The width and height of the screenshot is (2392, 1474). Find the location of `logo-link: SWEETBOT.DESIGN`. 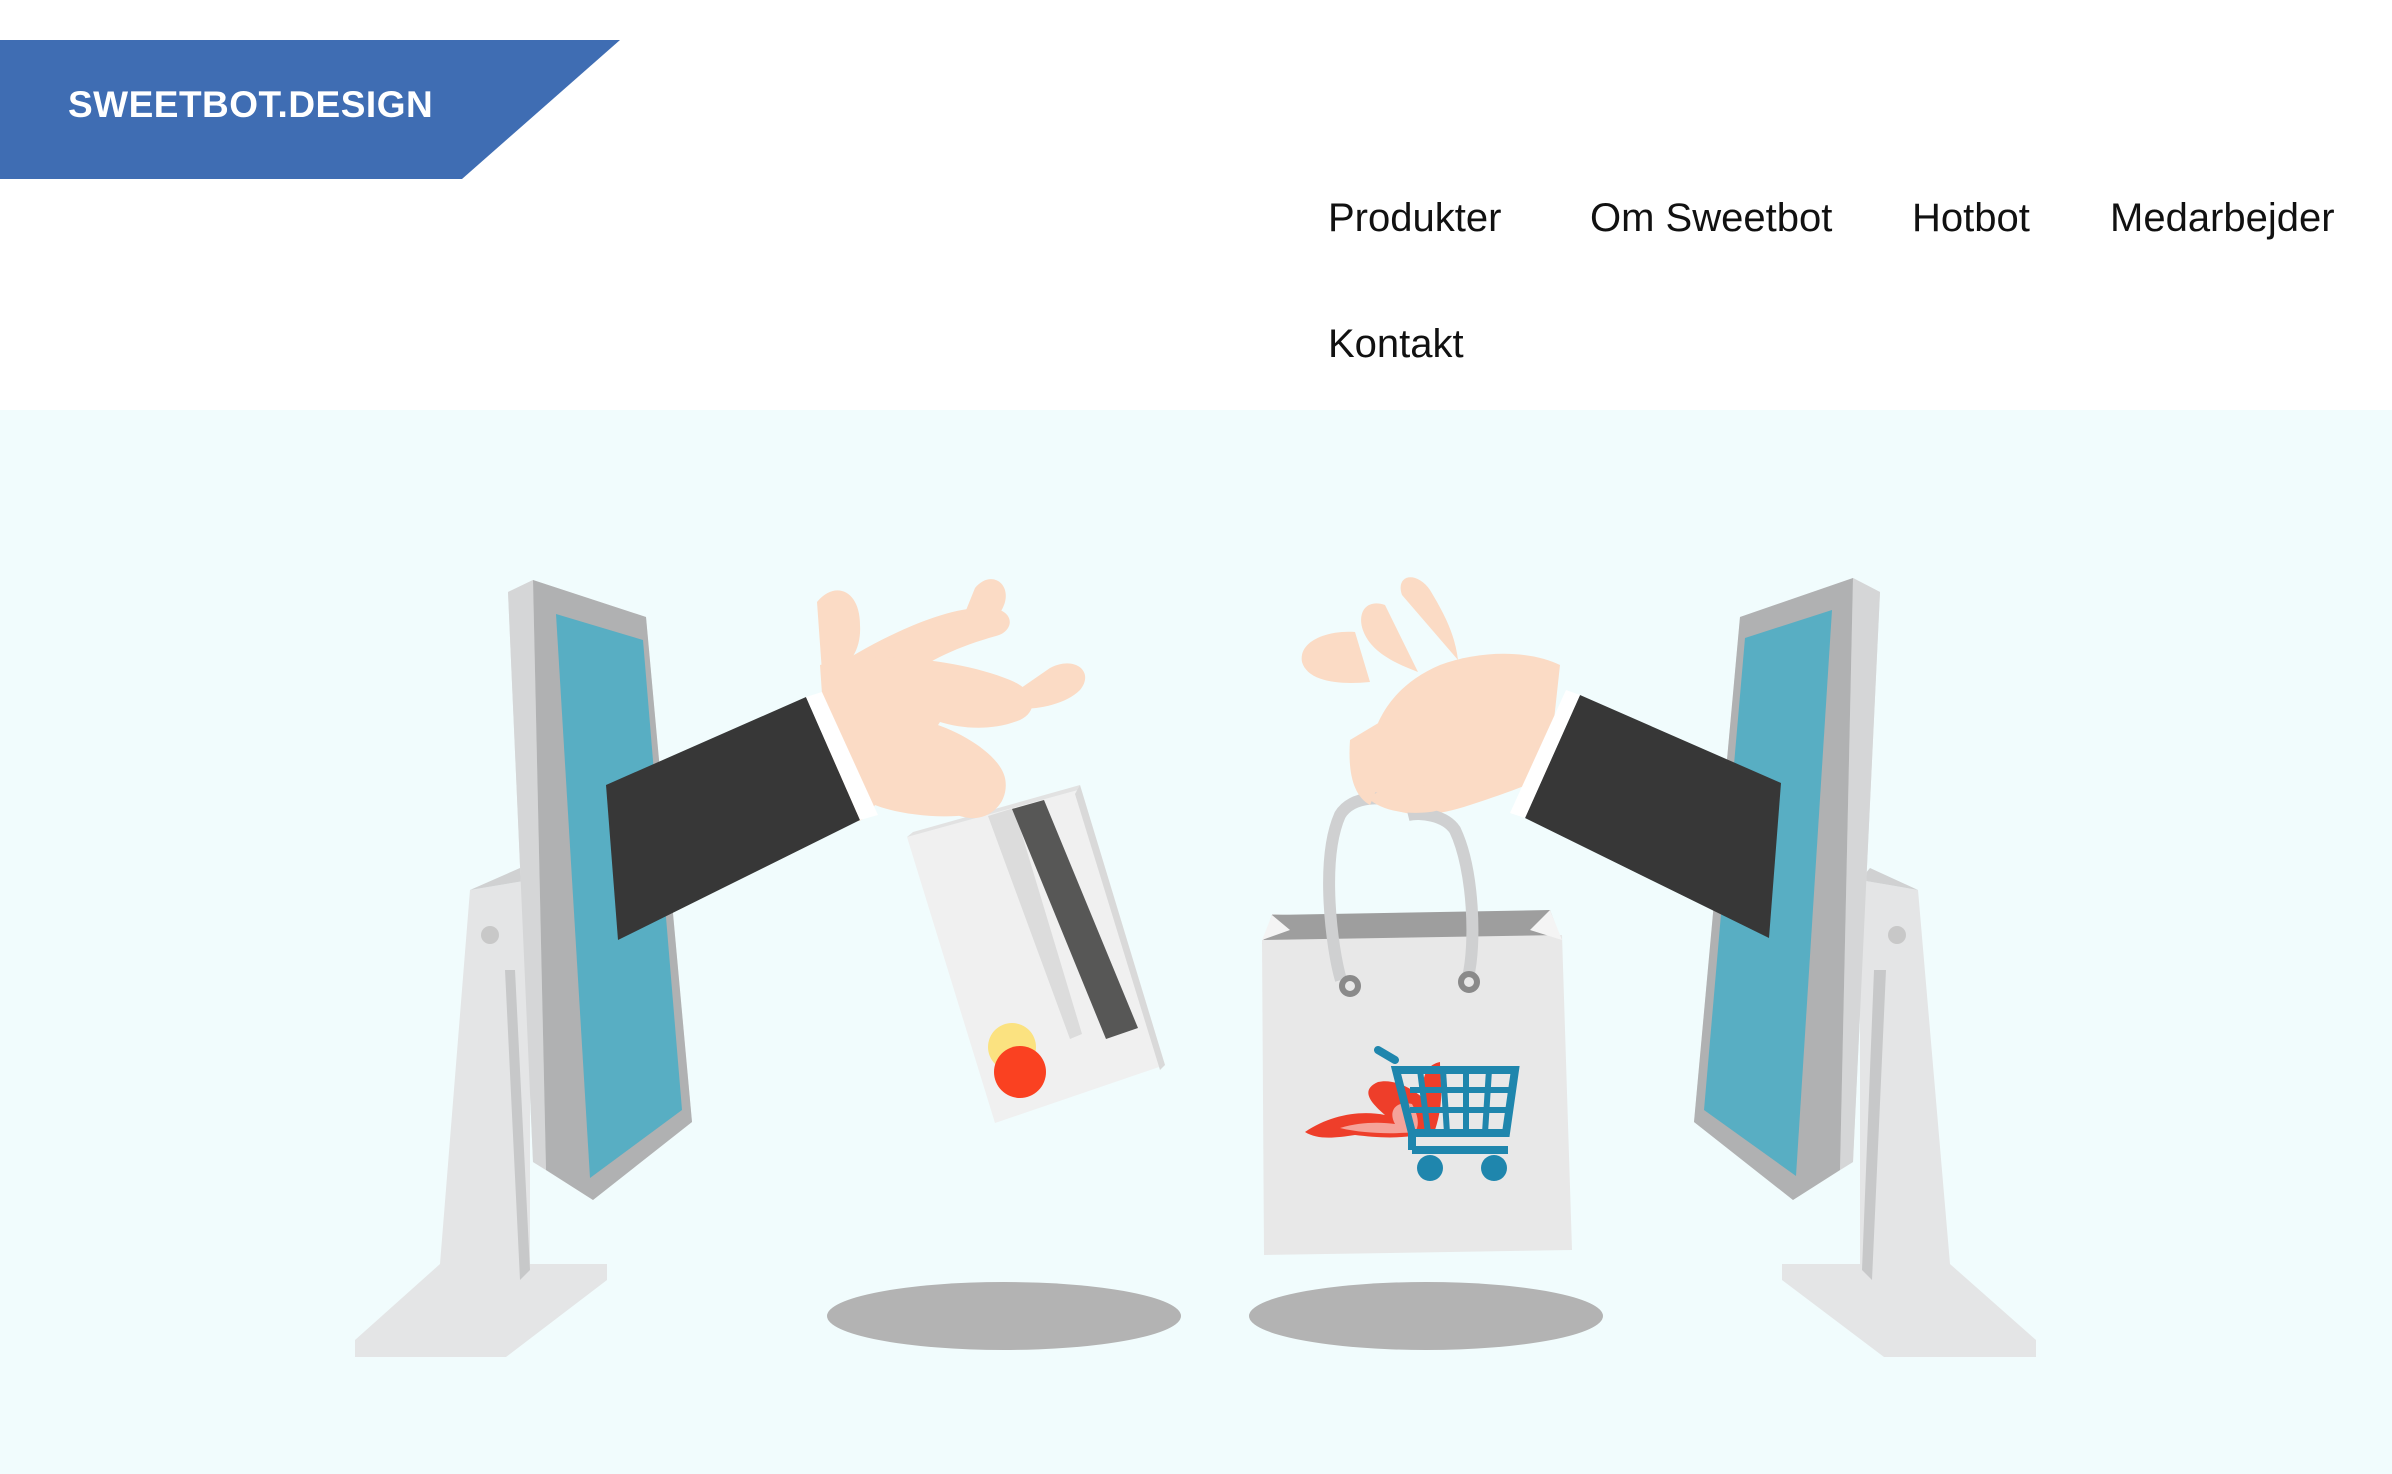

logo-link: SWEETBOT.DESIGN is located at coordinates (310, 109).